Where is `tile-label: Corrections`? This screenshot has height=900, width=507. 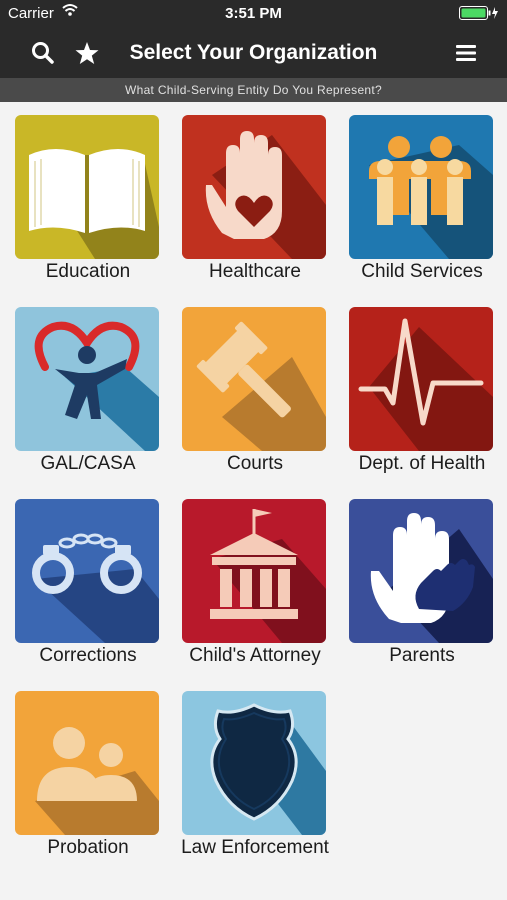
tile-label: Corrections is located at coordinates (88, 655).